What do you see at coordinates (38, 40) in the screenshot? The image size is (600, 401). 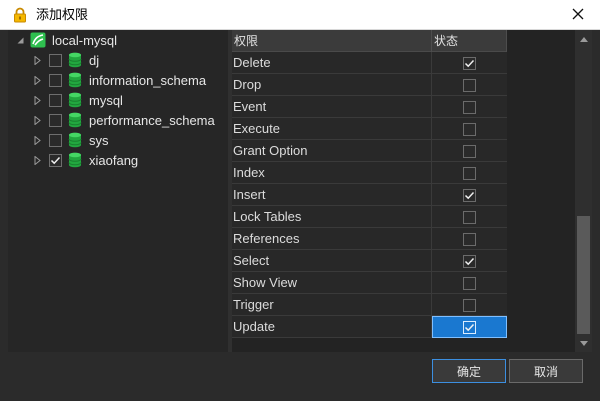 I see `connection-icon` at bounding box center [38, 40].